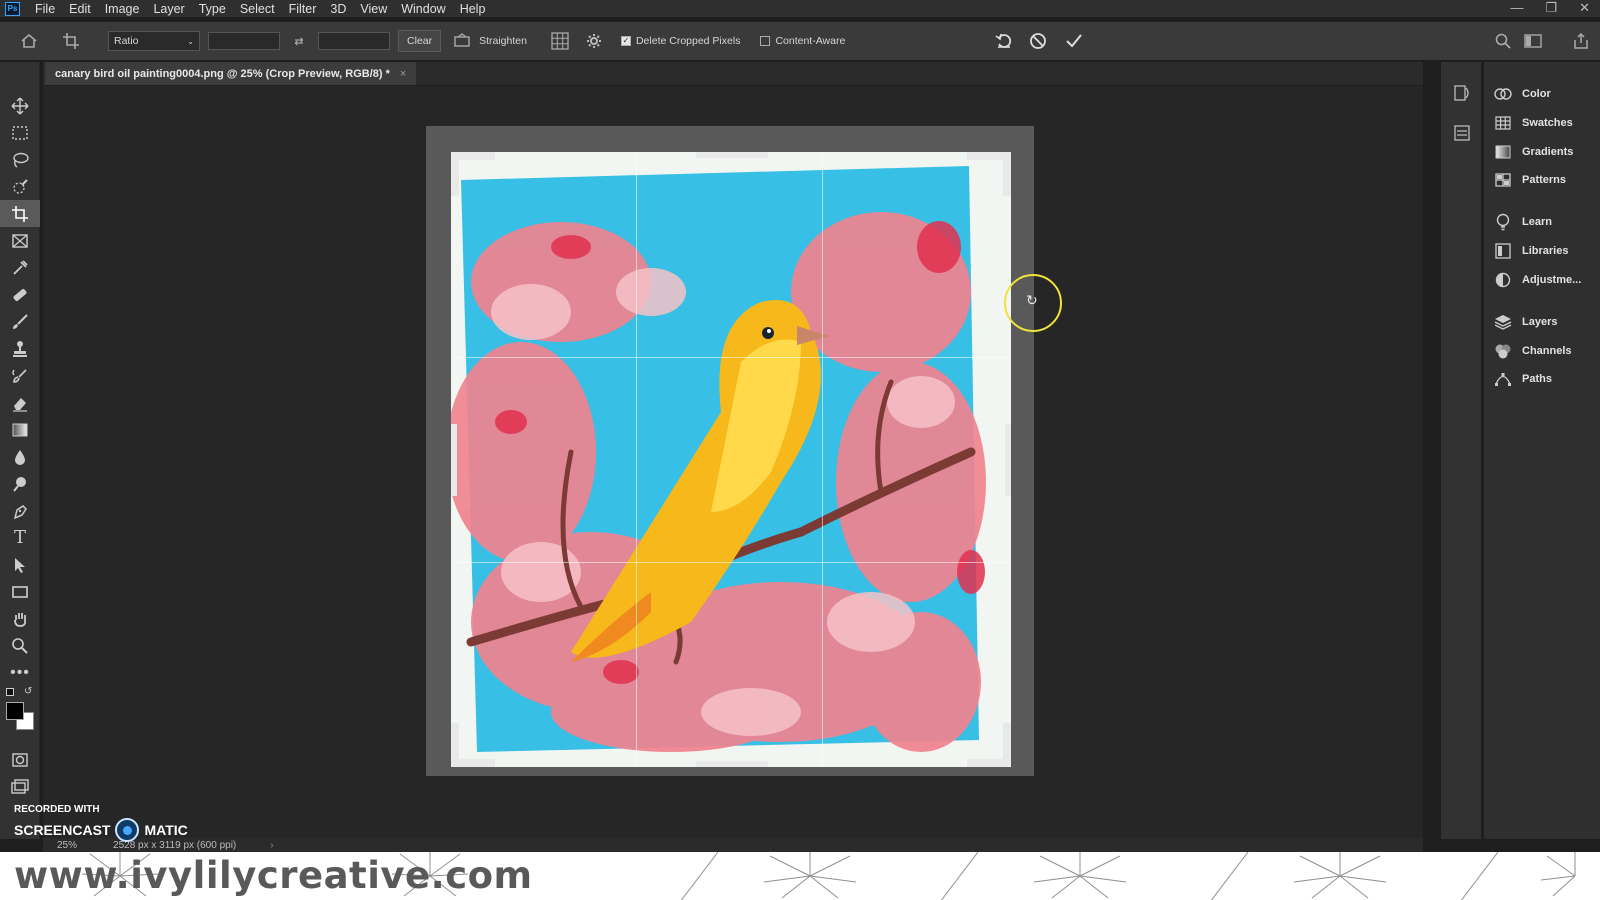  I want to click on eyedropper-tool-icon, so click(20, 267).